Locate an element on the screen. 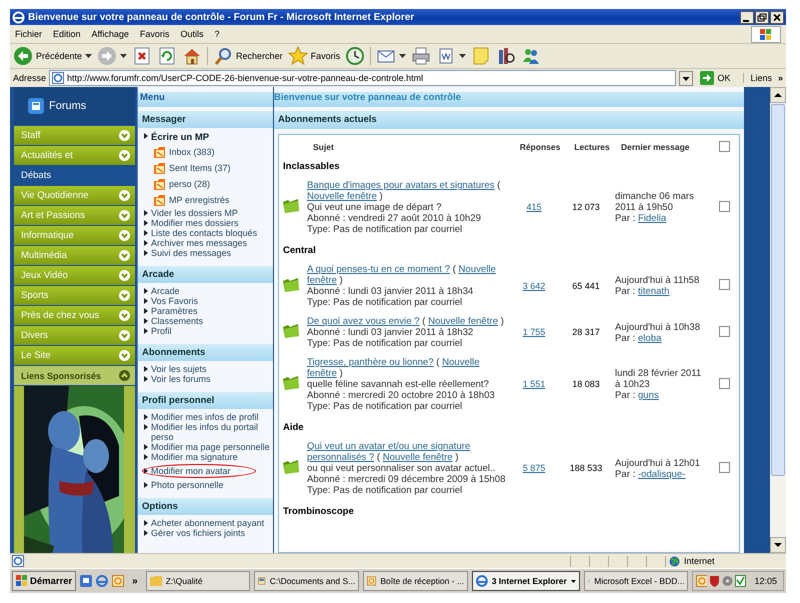  back-button: Précédente is located at coordinates (52, 56).